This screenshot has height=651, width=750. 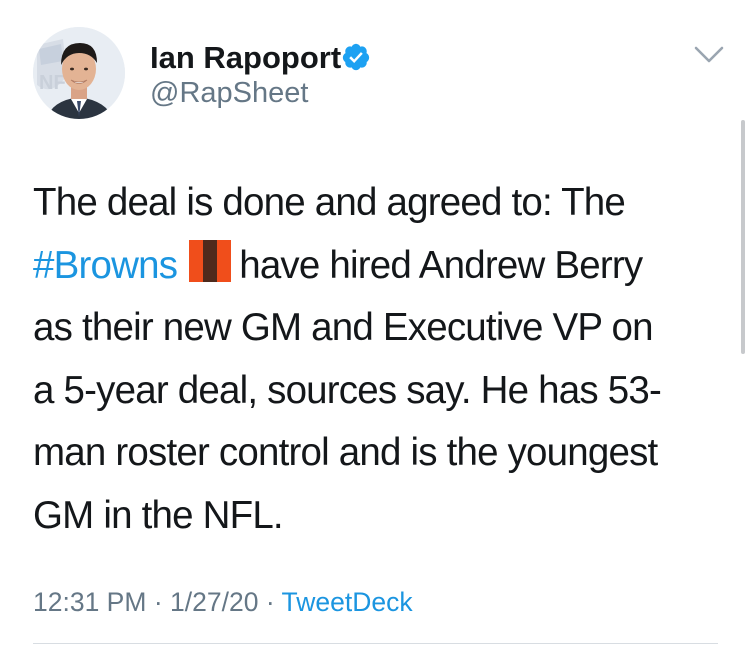 What do you see at coordinates (229, 93) in the screenshot?
I see `user-handle: @RapSheet` at bounding box center [229, 93].